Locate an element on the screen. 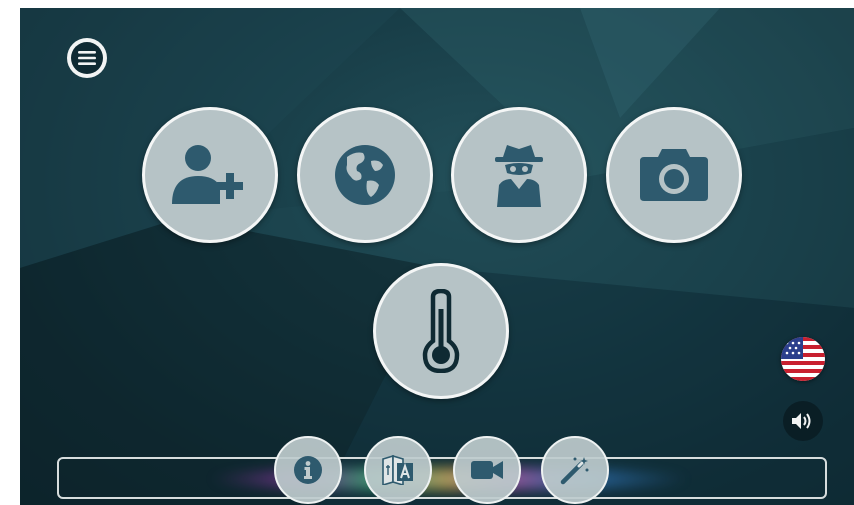 The width and height of the screenshot is (854, 505). spy-button is located at coordinates (519, 175).